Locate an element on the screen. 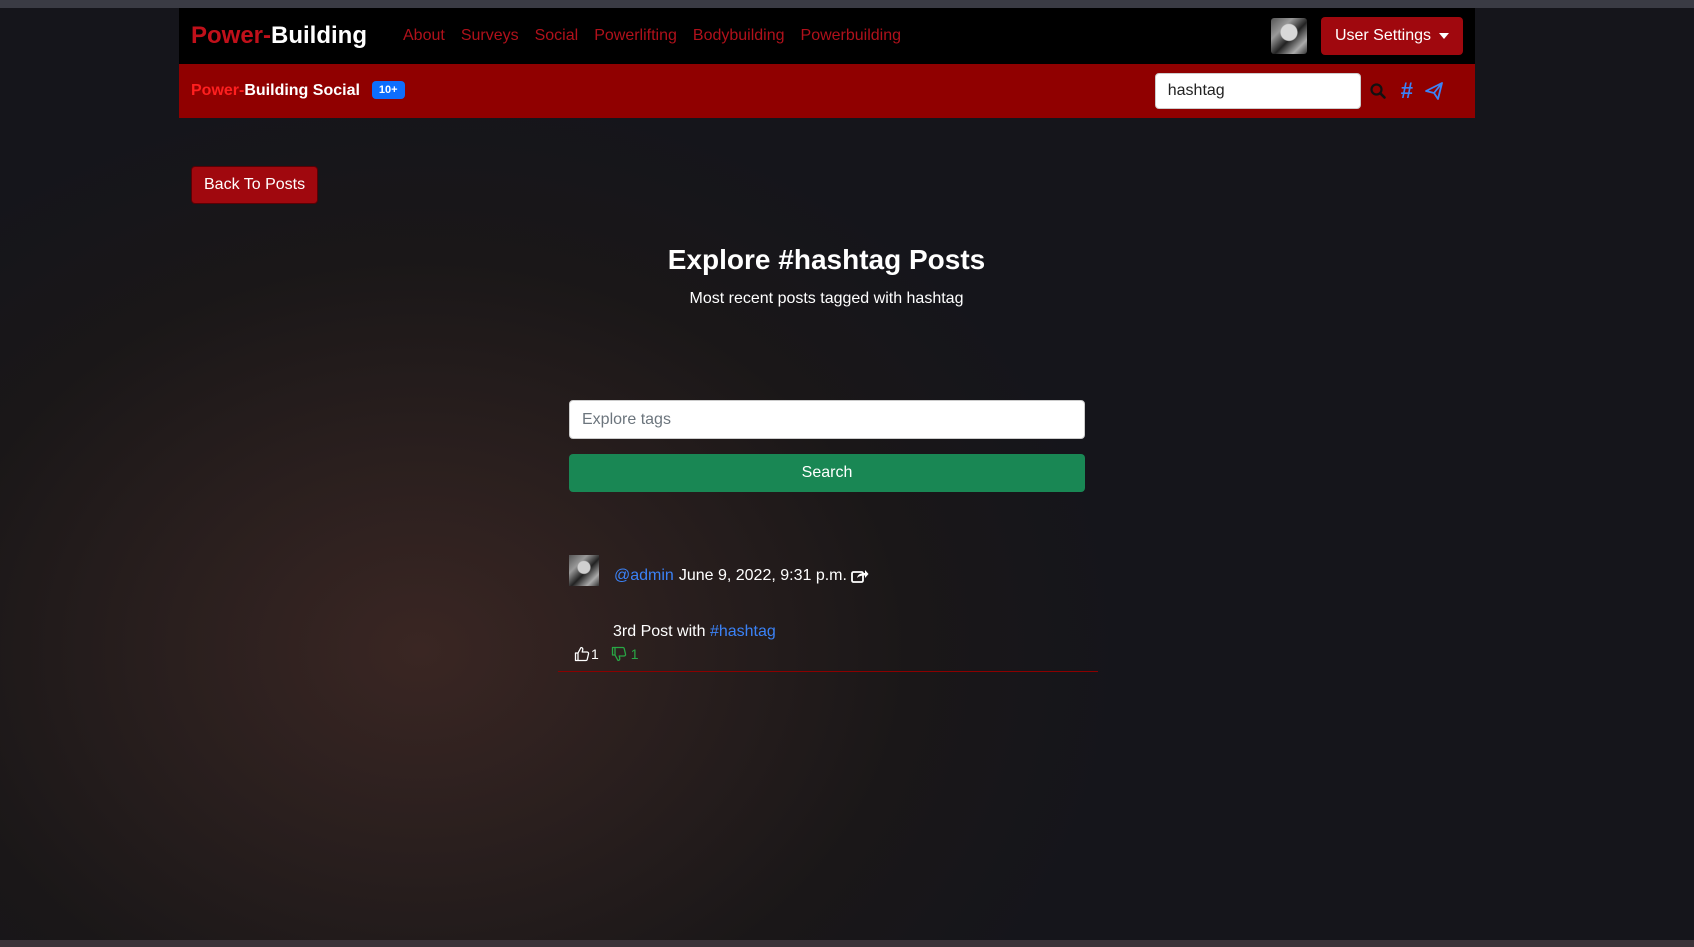 The height and width of the screenshot is (947, 1694). subbar-right: # is located at coordinates (1302, 91).